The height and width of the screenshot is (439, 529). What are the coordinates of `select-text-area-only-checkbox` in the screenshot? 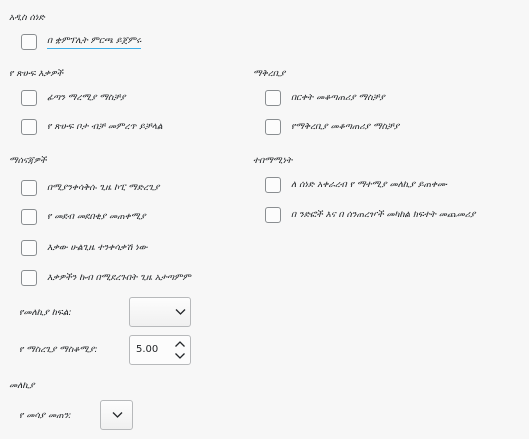 It's located at (29, 127).